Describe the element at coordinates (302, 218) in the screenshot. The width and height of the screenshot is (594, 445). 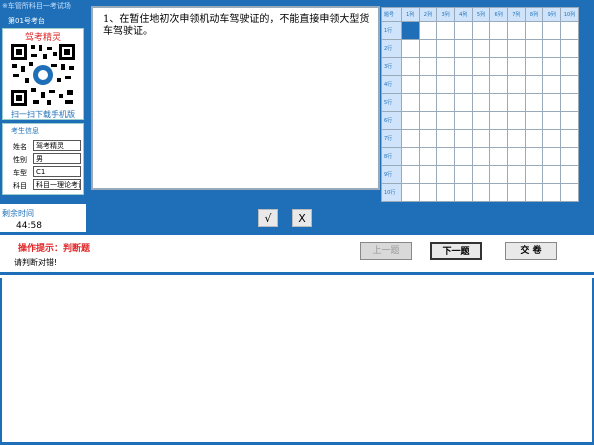
I see `answer-false-button: X` at that location.